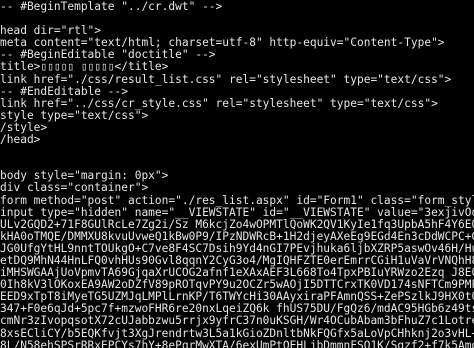 Image resolution: width=474 pixels, height=348 pixels. Describe the element at coordinates (20, 140) in the screenshot. I see `code-line: /head>` at that location.